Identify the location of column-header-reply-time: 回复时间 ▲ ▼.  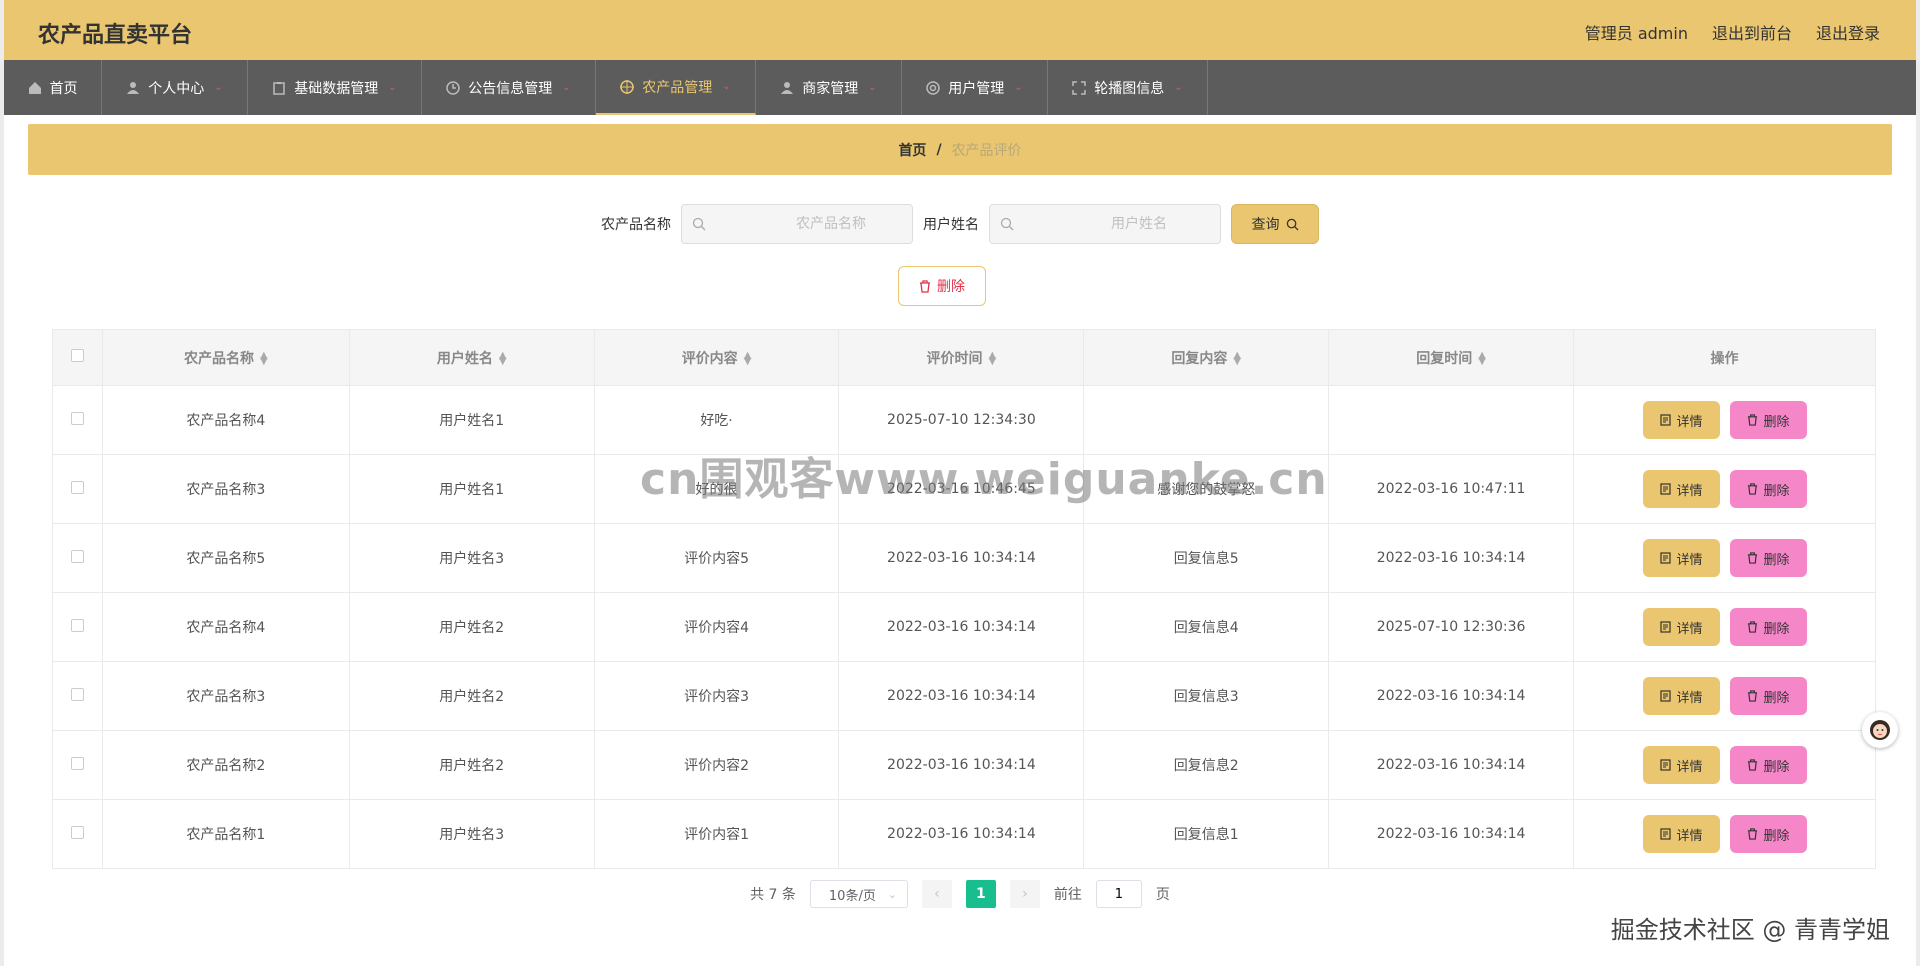
(1451, 357).